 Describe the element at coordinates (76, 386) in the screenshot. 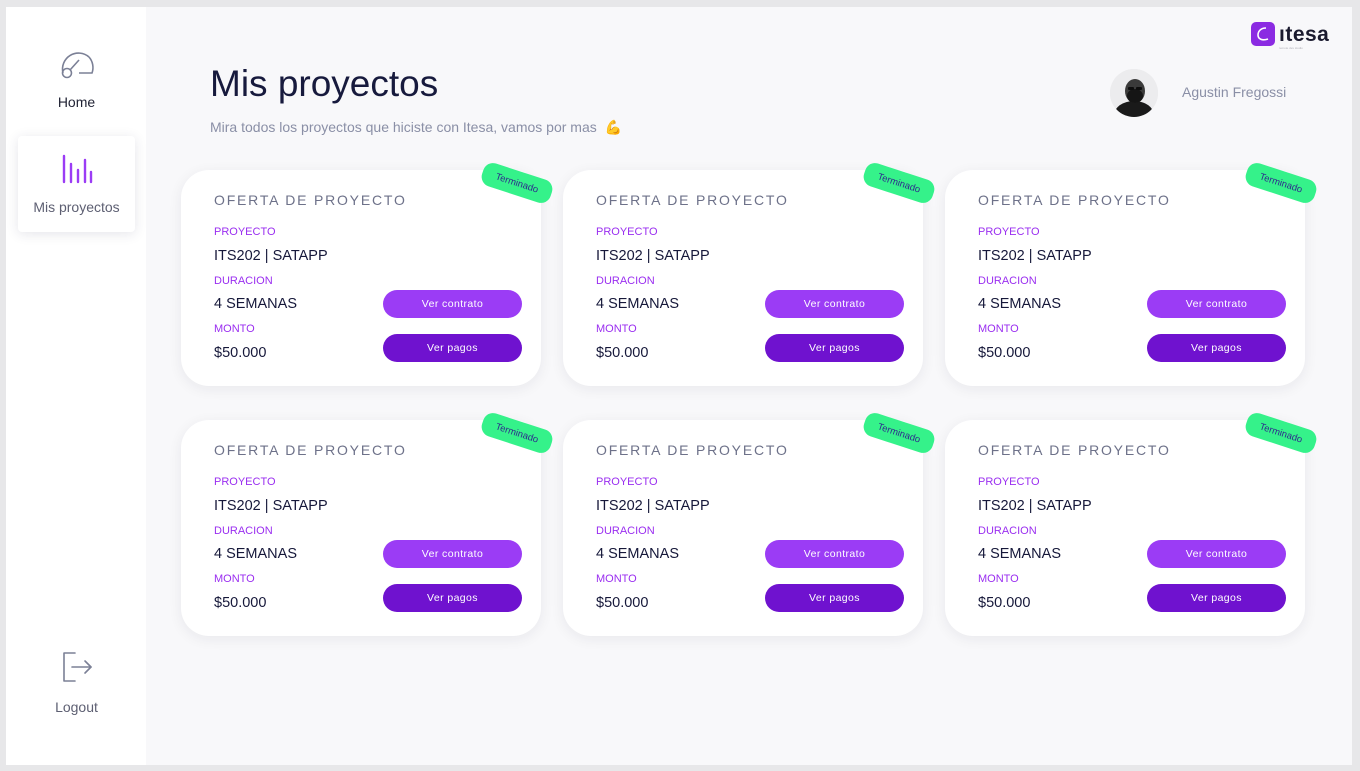

I see `sidebar: Home Mis proyectos Logout` at that location.